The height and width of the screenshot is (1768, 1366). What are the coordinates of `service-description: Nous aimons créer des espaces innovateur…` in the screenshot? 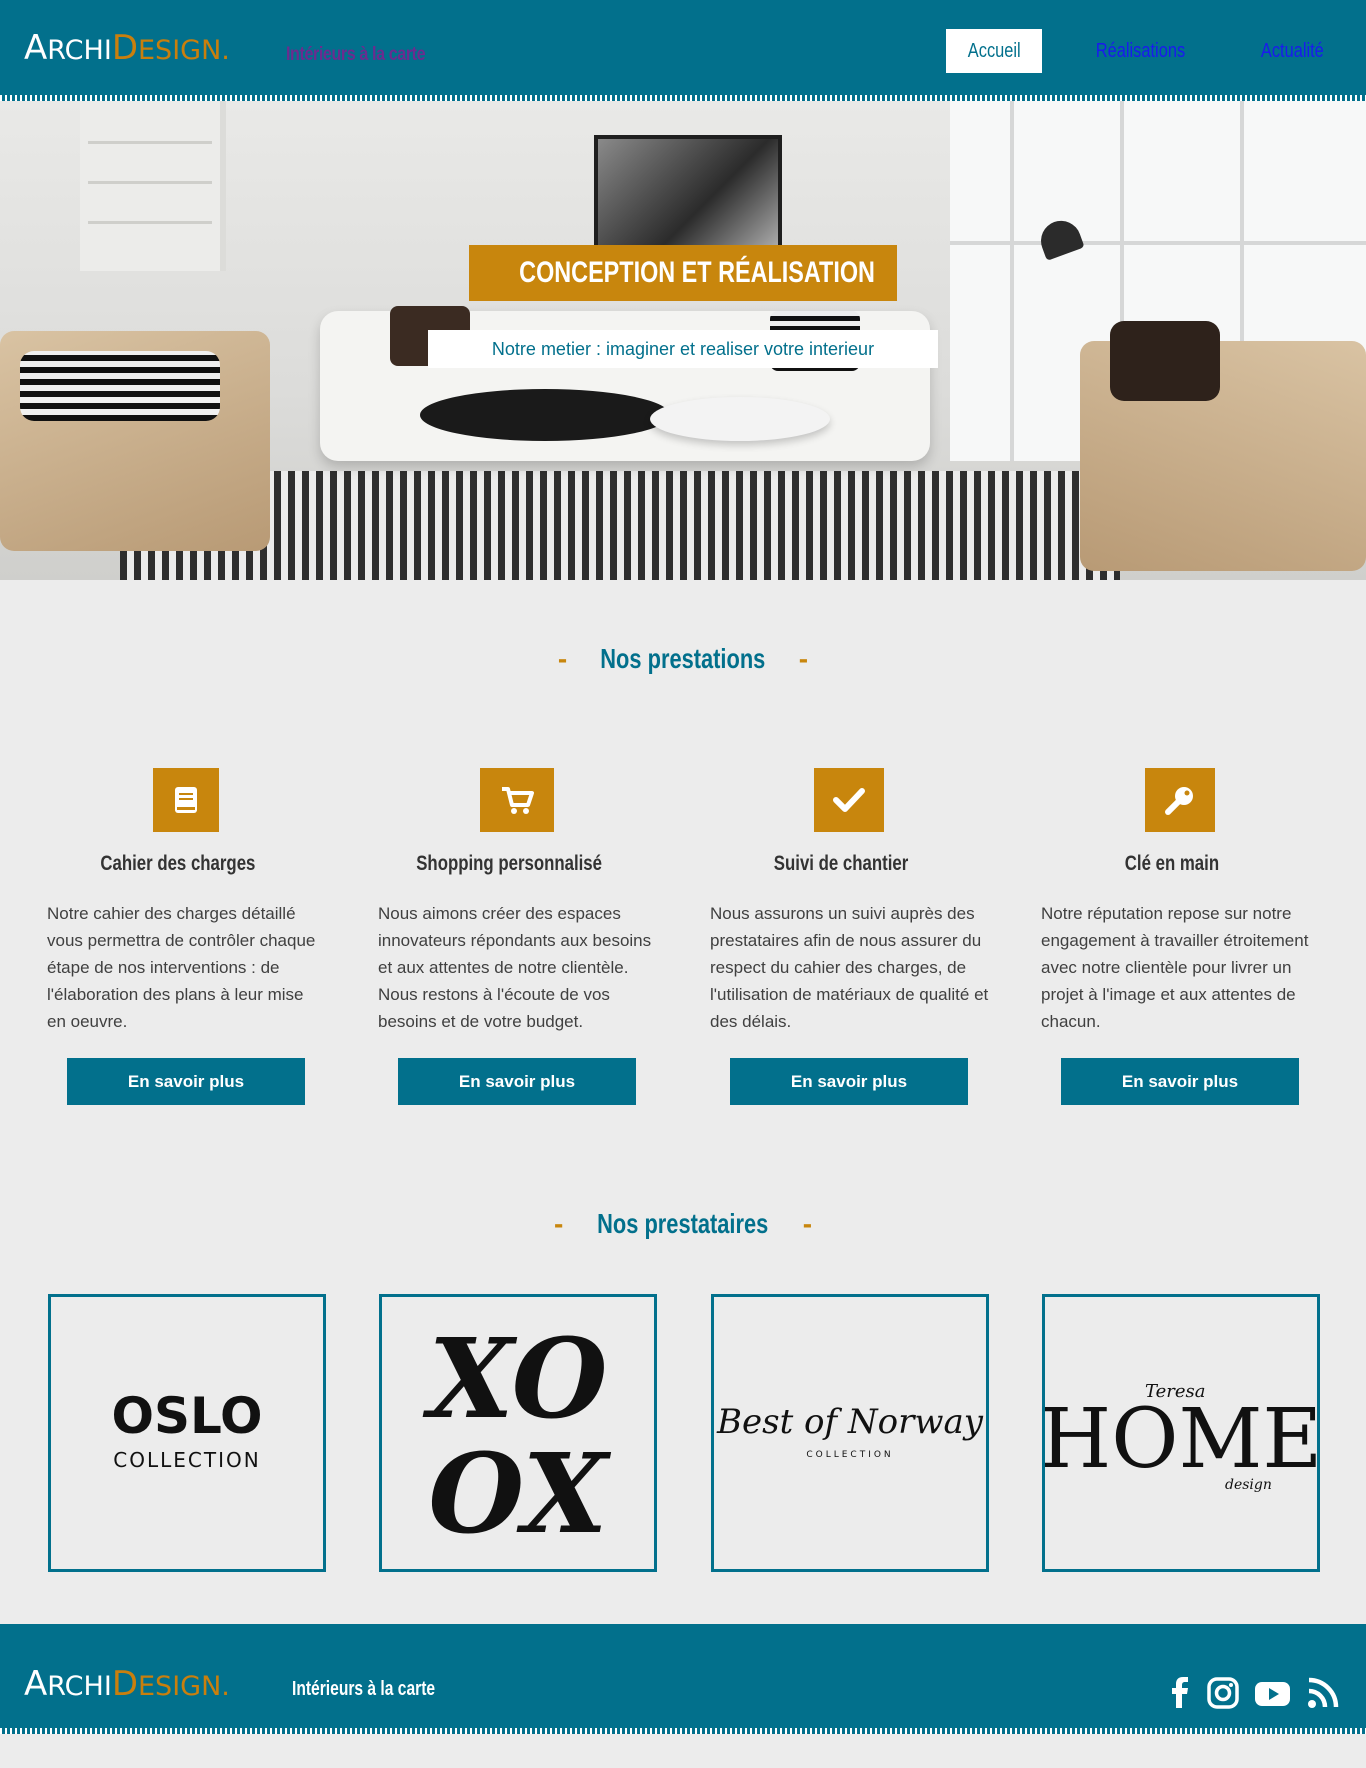 It's located at (515, 967).